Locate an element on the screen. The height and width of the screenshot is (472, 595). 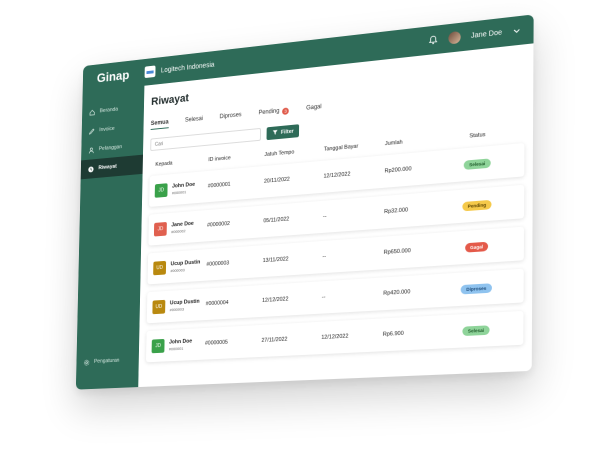
avatar is located at coordinates (454, 37).